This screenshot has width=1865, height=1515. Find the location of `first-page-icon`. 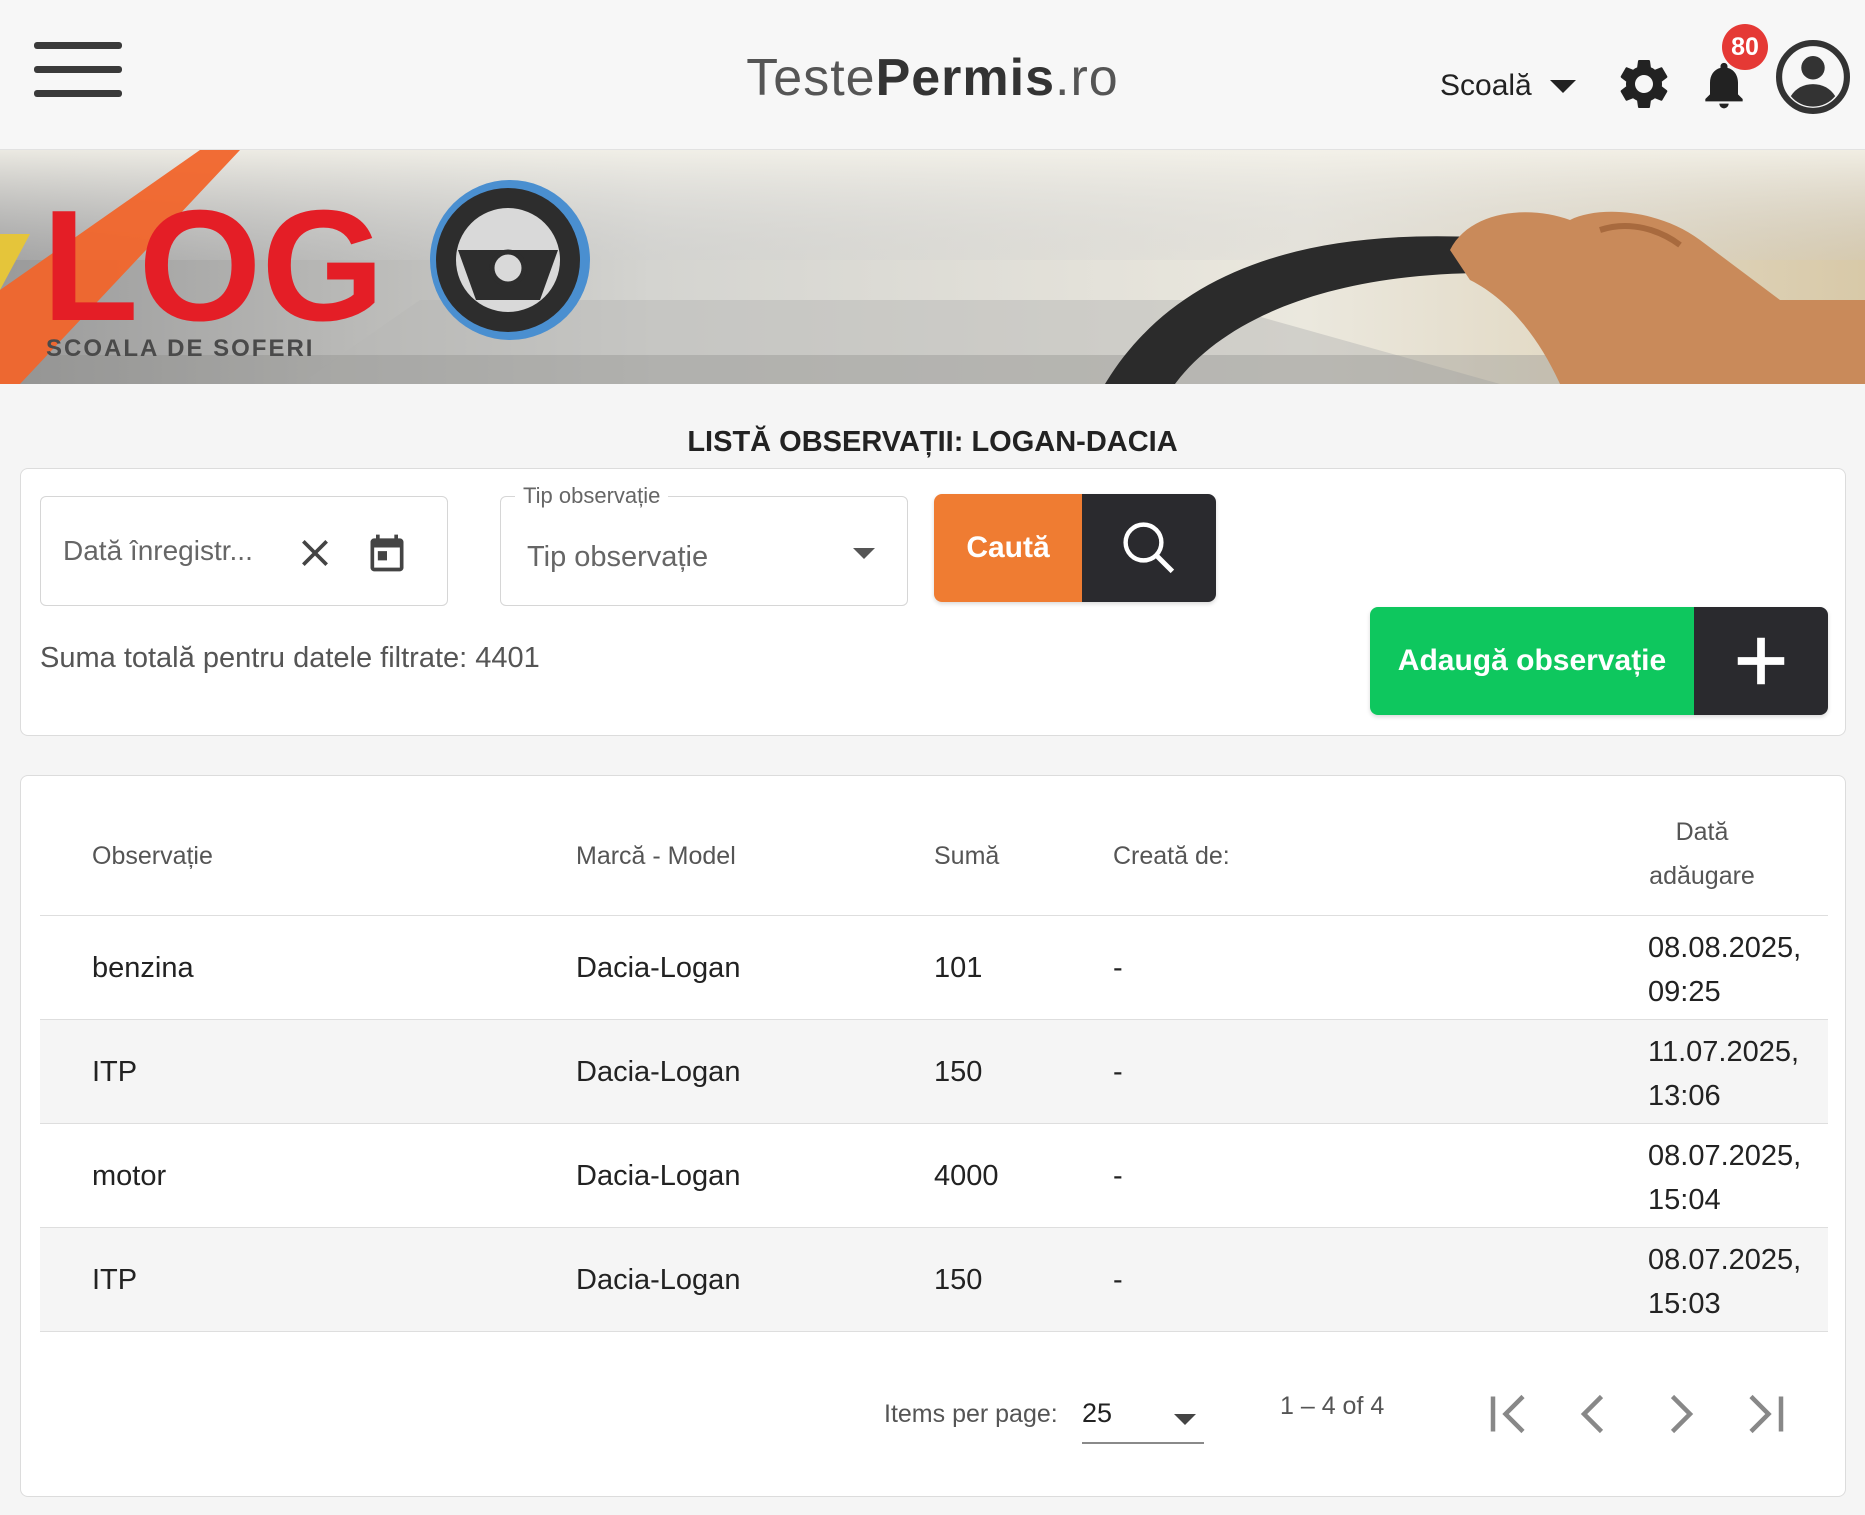

first-page-icon is located at coordinates (1508, 1414).